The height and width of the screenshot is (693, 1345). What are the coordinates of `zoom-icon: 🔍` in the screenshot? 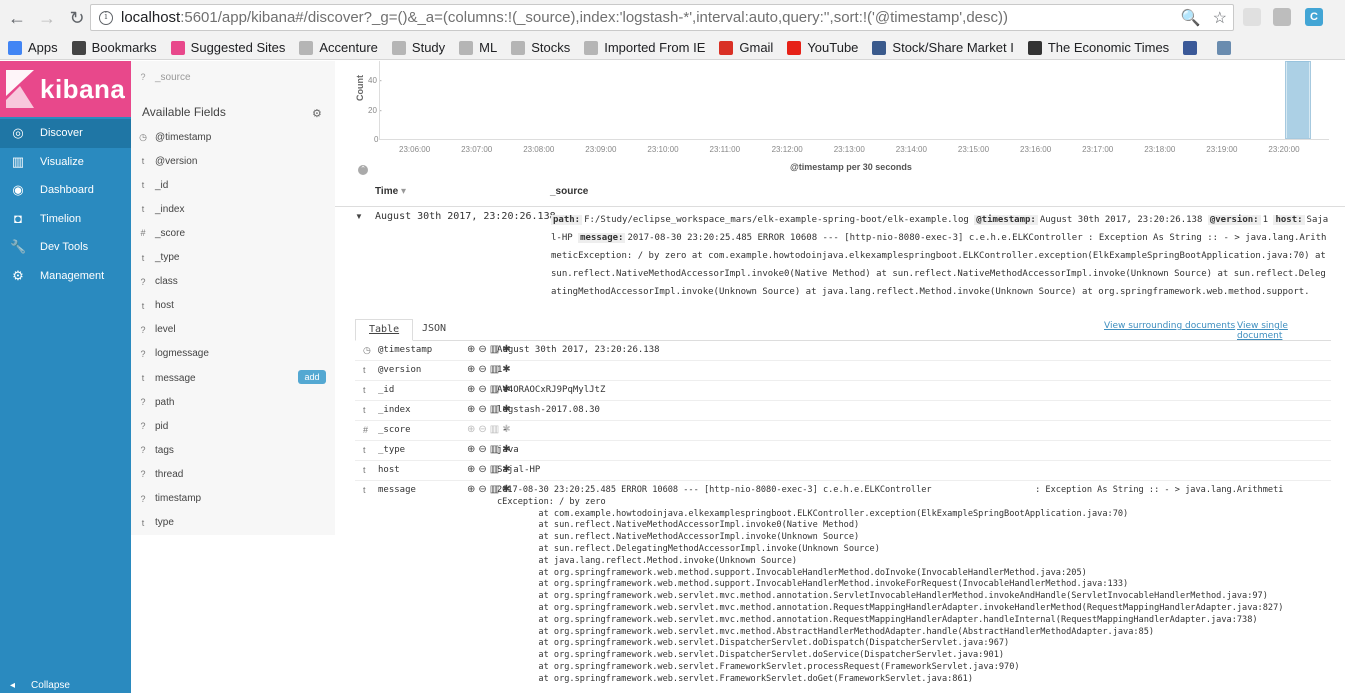 It's located at (1191, 18).